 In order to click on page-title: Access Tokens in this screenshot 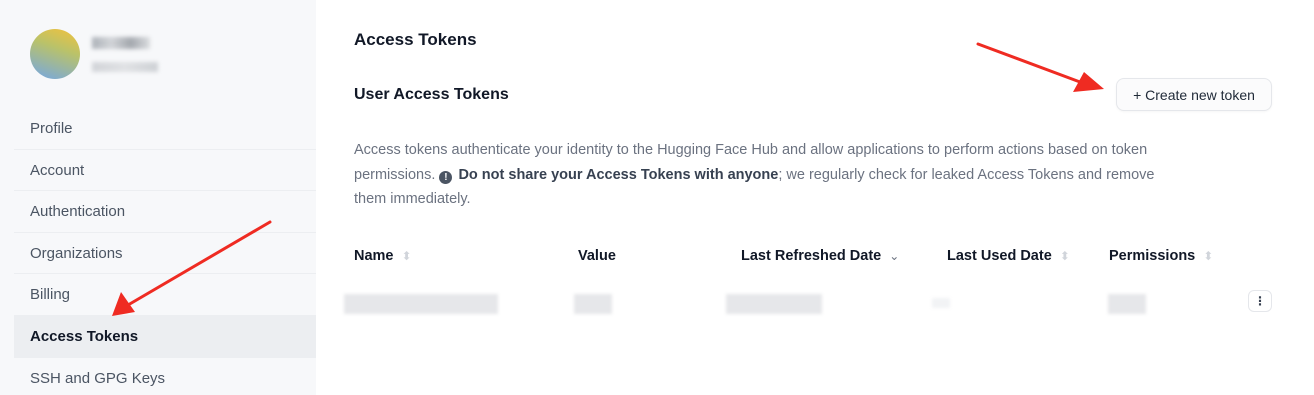, I will do `click(415, 39)`.